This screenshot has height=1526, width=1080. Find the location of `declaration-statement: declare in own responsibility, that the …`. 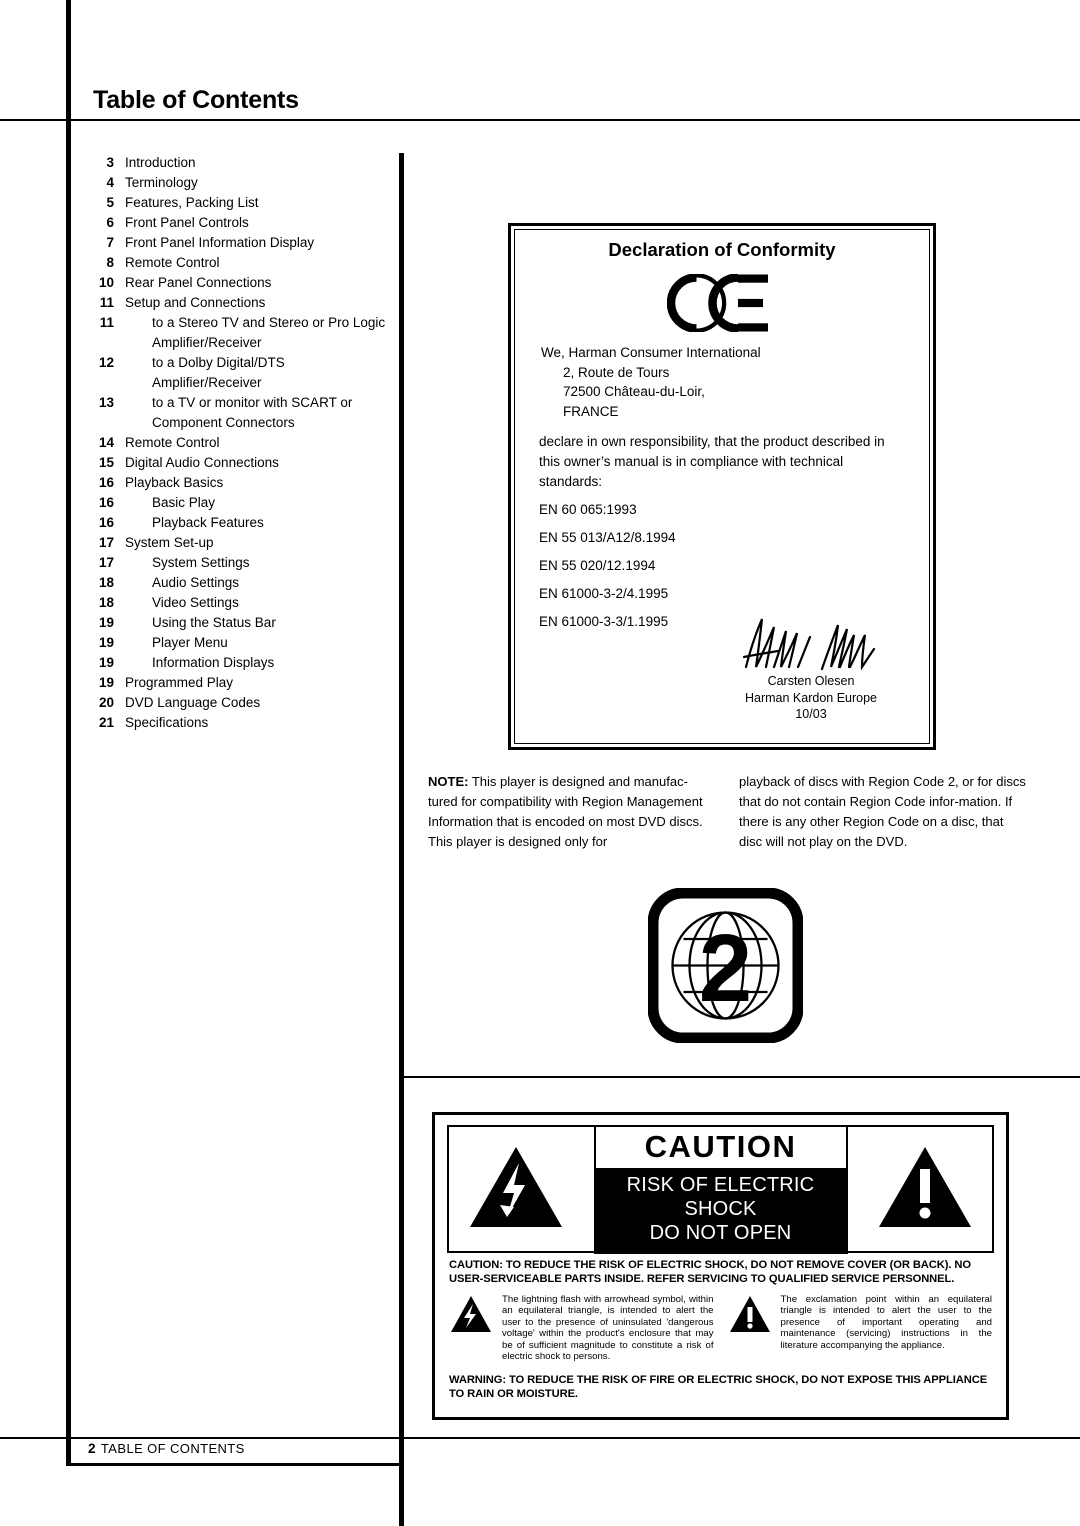

declaration-statement: declare in own responsibility, that the … is located at coordinates (712, 461).